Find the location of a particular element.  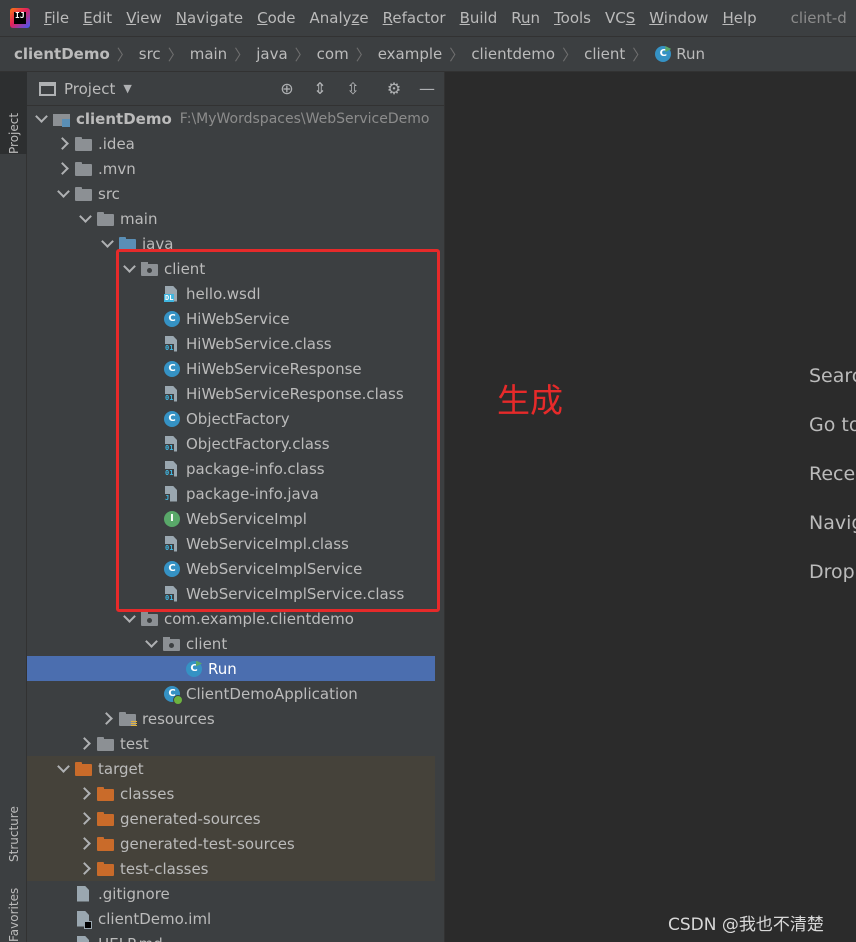

tree-item-generated-sources: generated-sources is located at coordinates (231, 818).